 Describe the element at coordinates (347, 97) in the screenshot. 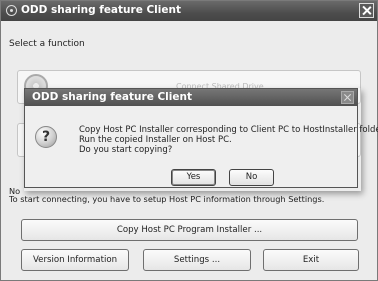

I see `dialog-close-icon` at that location.